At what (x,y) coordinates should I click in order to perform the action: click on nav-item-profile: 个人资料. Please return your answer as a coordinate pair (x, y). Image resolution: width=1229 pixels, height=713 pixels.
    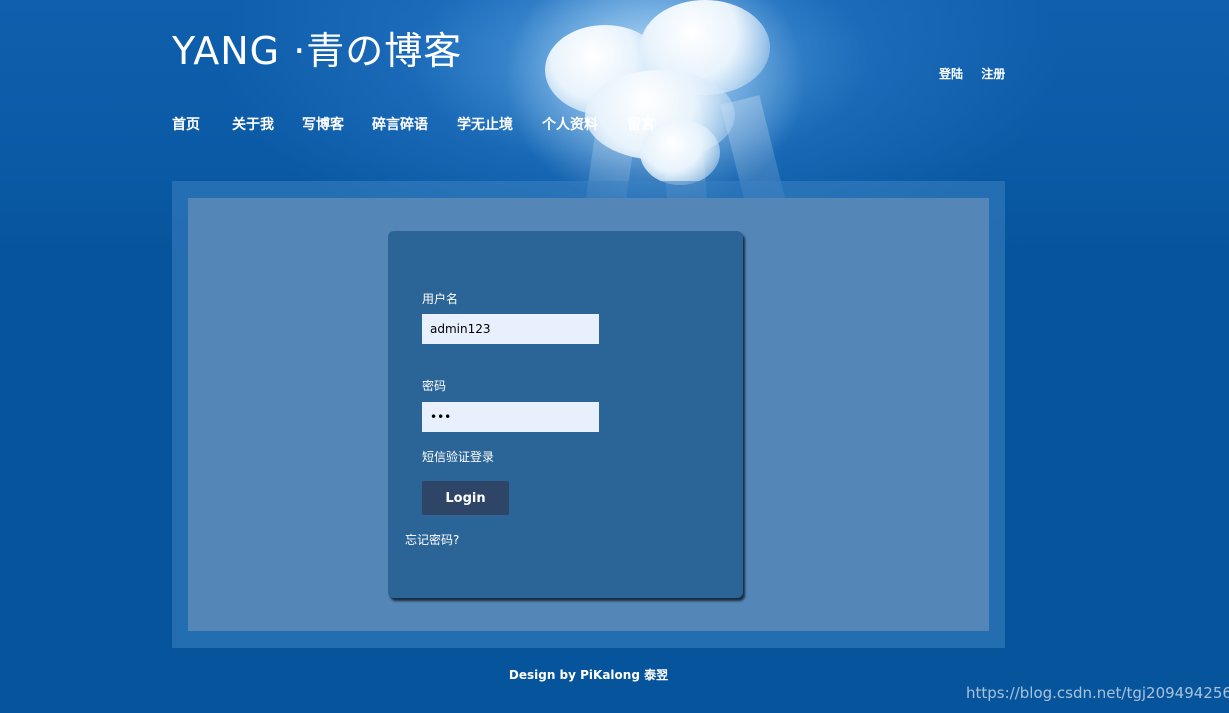
    Looking at the image, I should click on (570, 124).